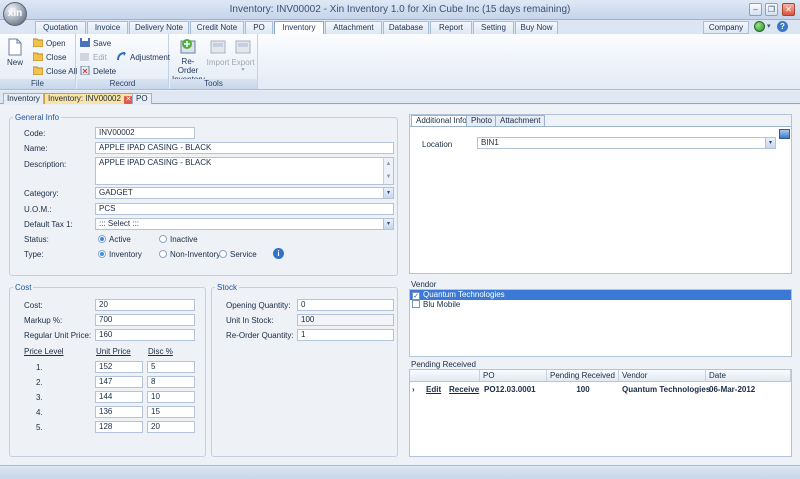 The width and height of the screenshot is (800, 479). I want to click on type-service-label: Service, so click(243, 254).